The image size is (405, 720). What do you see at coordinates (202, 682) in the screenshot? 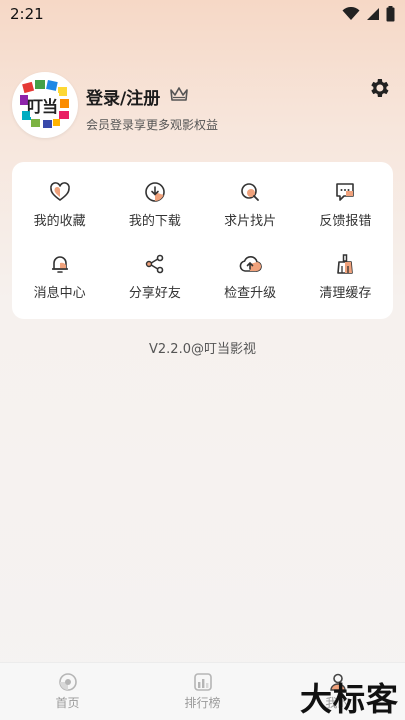
I see `ranking-icon` at bounding box center [202, 682].